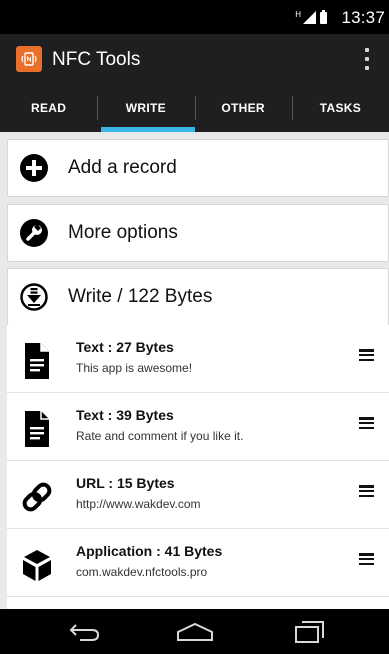 Image resolution: width=389 pixels, height=654 pixels. I want to click on recent-apps-icon, so click(309, 632).